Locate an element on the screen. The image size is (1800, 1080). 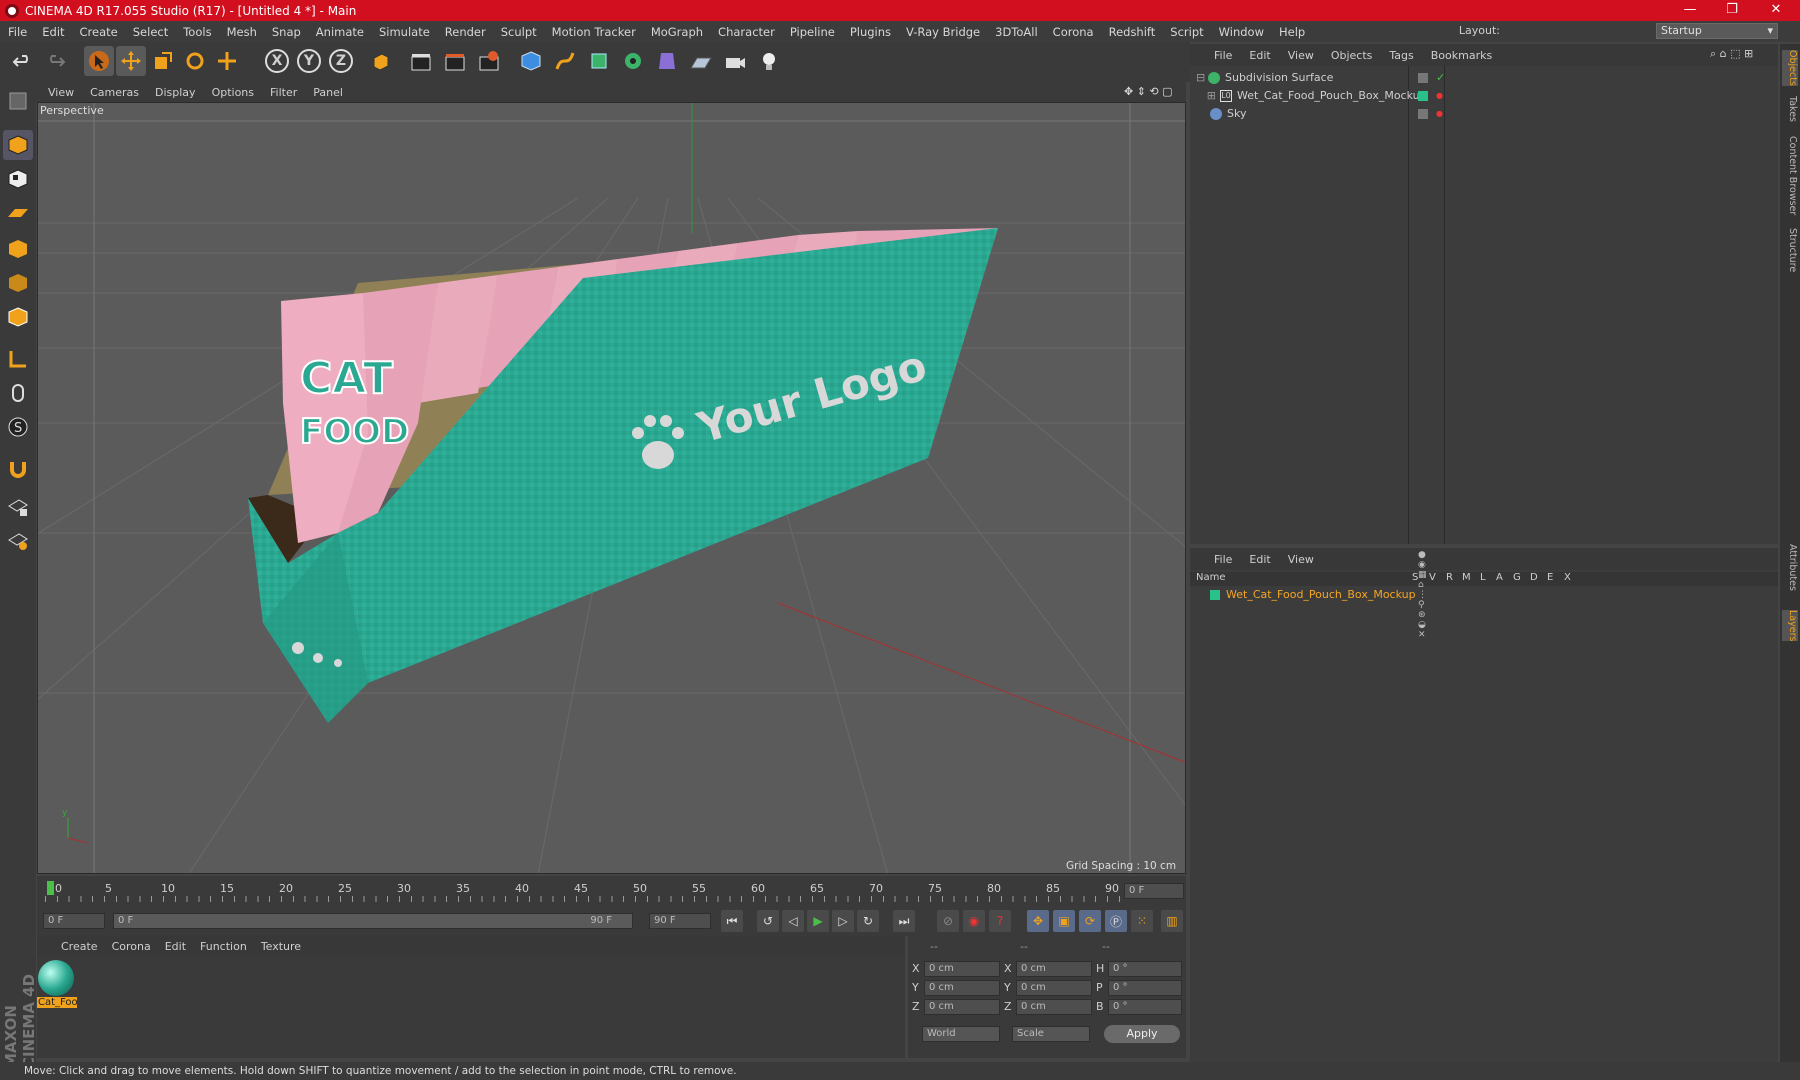
frame-range-slider: 0 F 90 F is located at coordinates (373, 921).